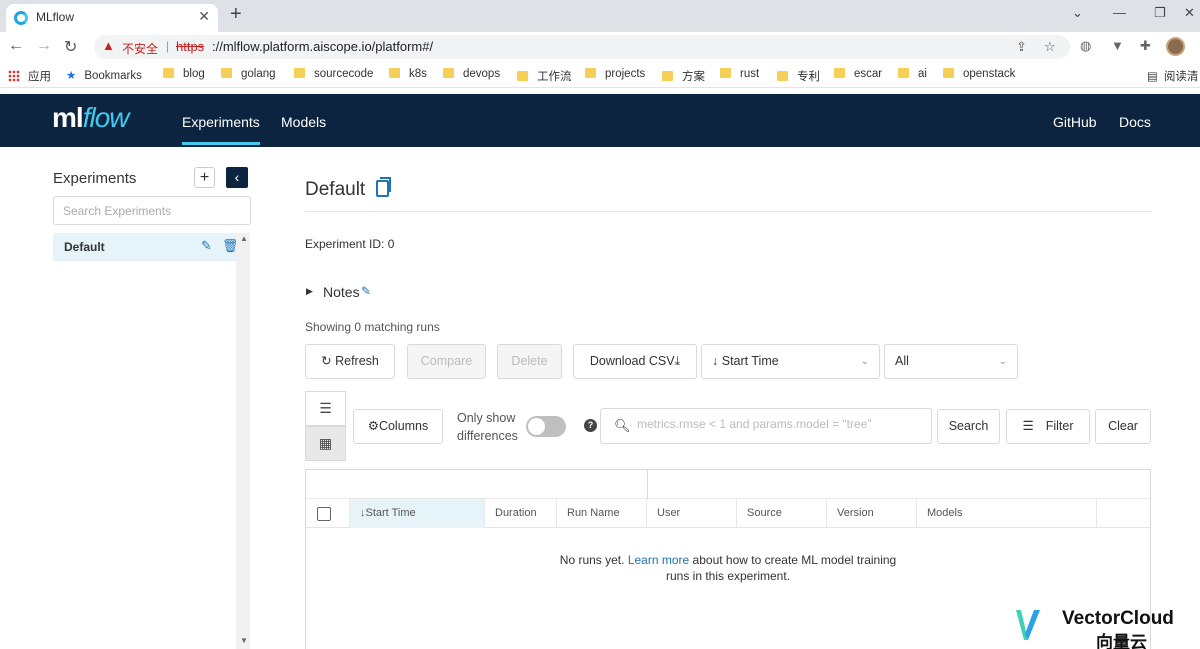 The image size is (1200, 649). What do you see at coordinates (536, 426) in the screenshot?
I see `toggle-knob` at bounding box center [536, 426].